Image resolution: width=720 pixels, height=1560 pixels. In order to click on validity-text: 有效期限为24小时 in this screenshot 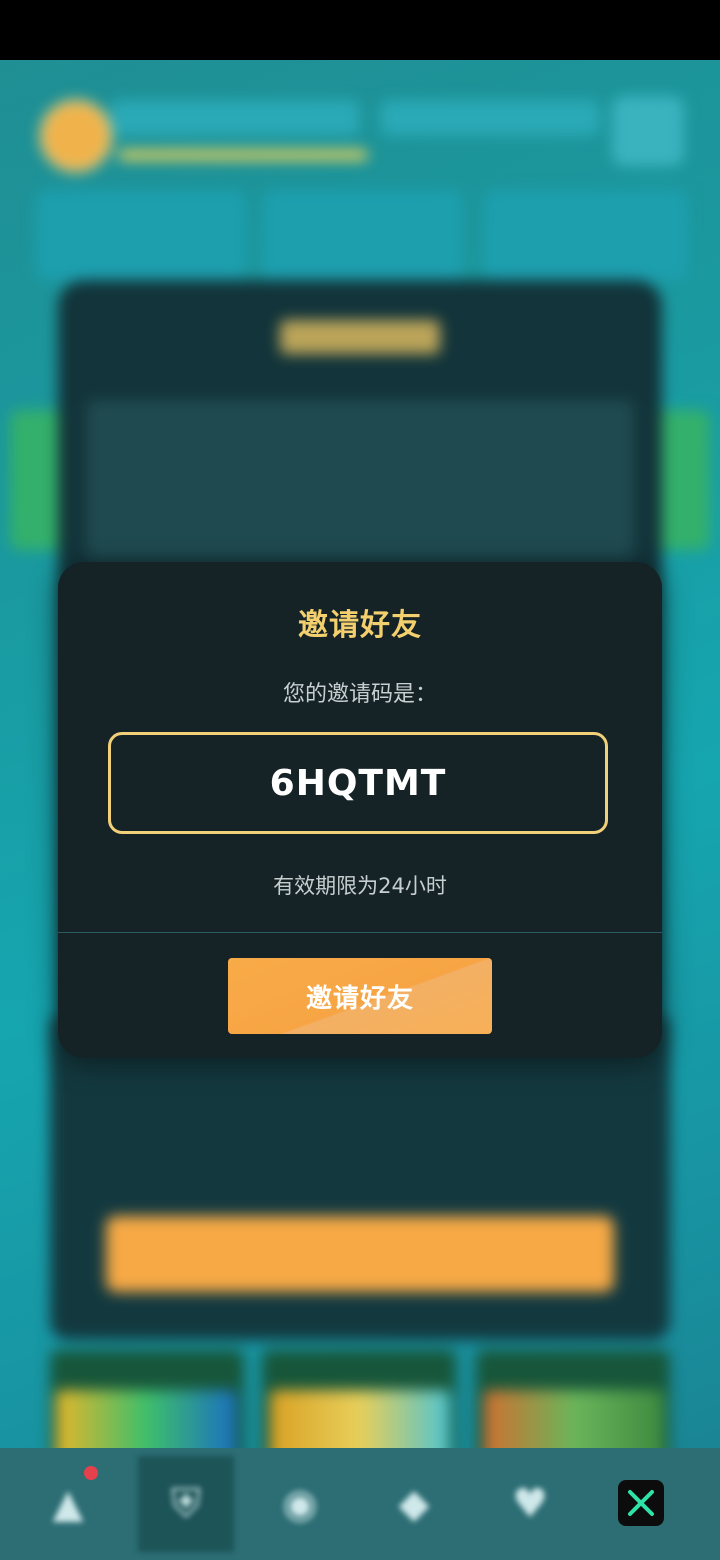, I will do `click(360, 886)`.